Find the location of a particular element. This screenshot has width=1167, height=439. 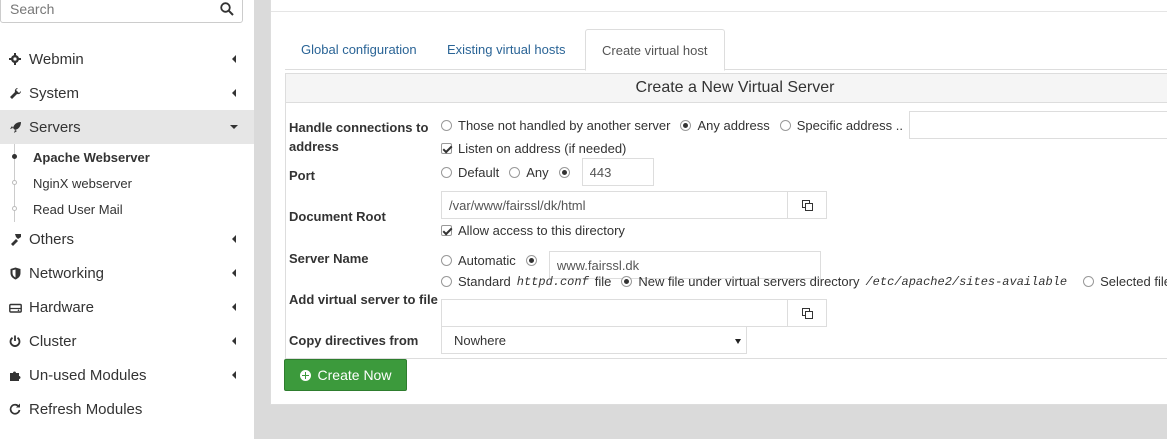

hdd-icon is located at coordinates (15, 307).